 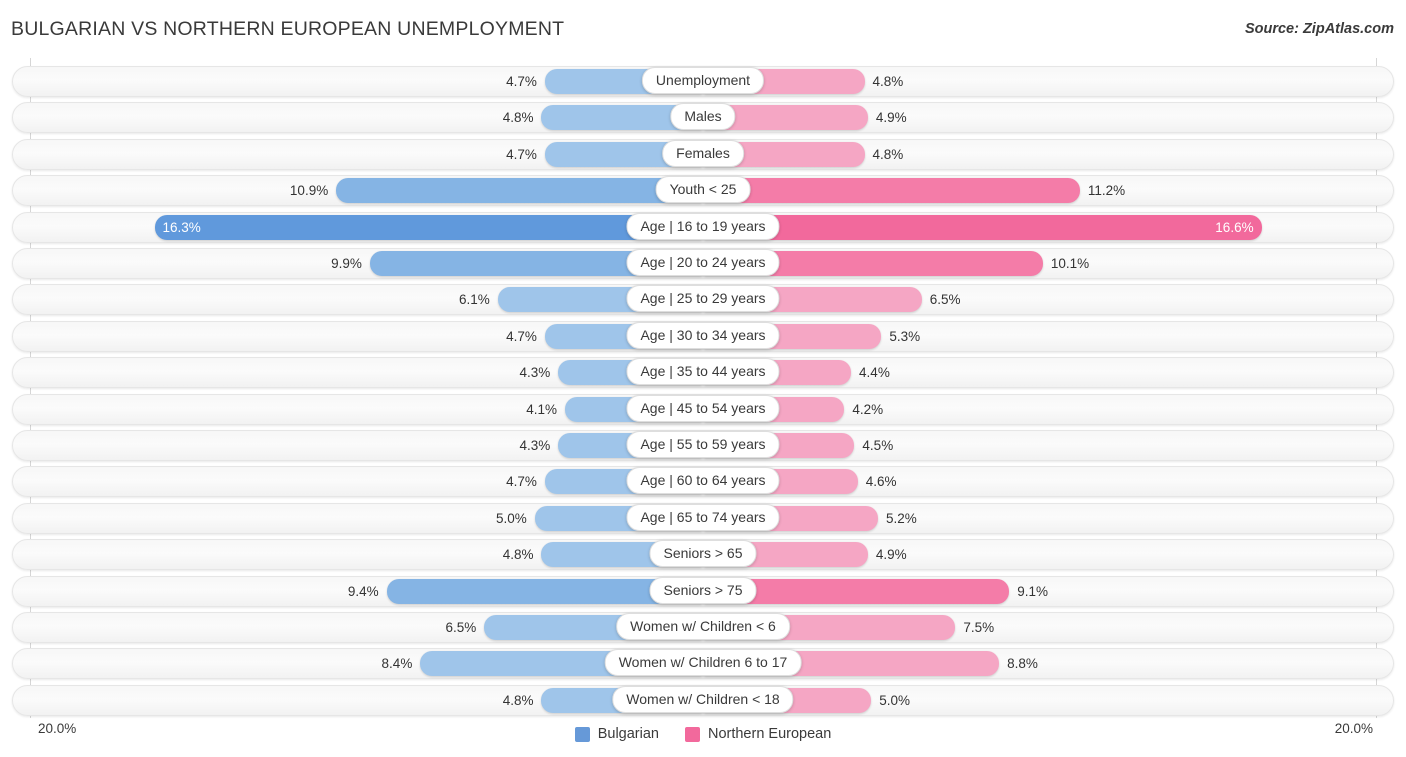 I want to click on category-label-pill: Age | 25 to 29 years, so click(x=703, y=299).